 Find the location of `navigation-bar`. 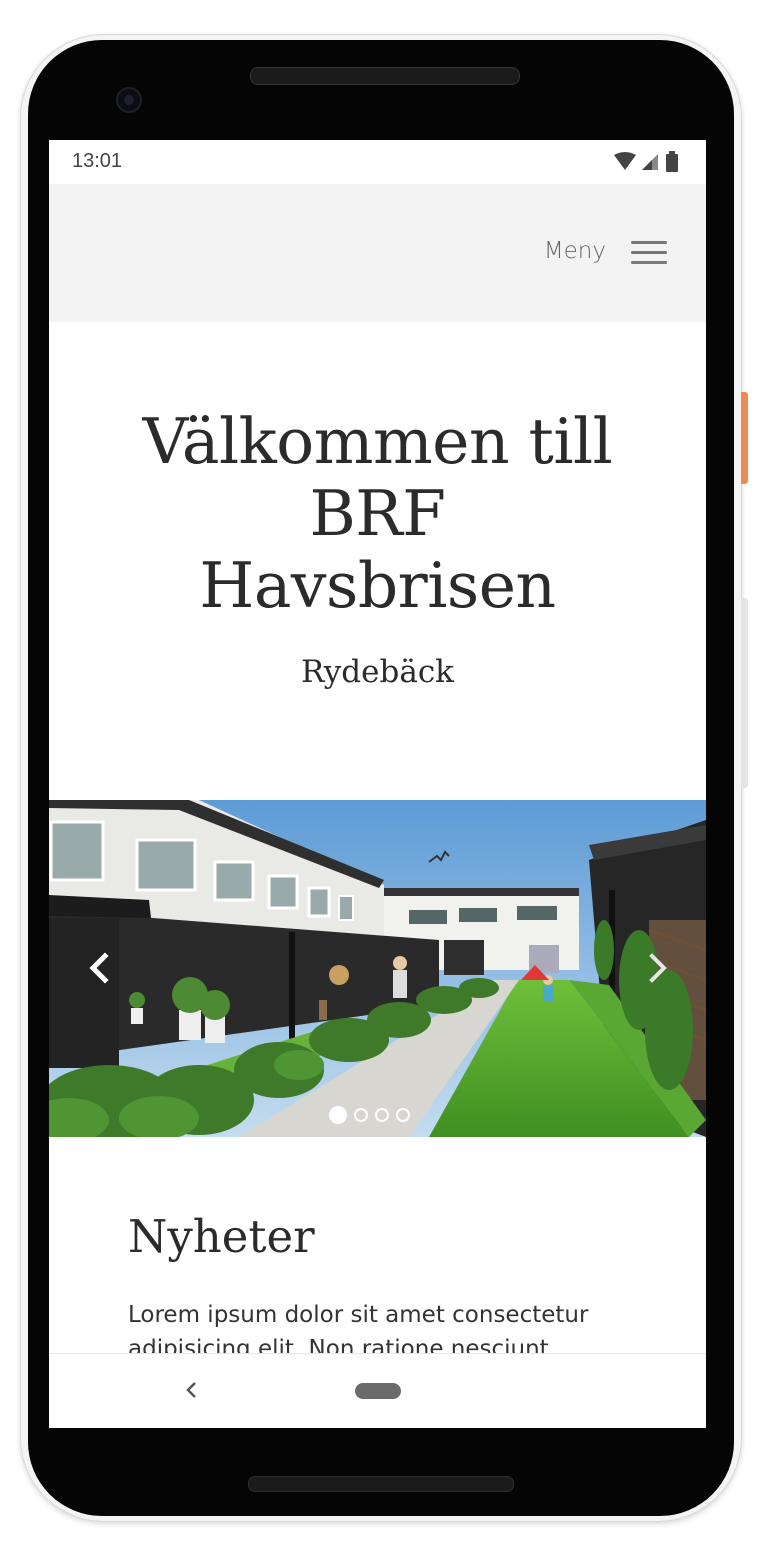

navigation-bar is located at coordinates (377, 1390).